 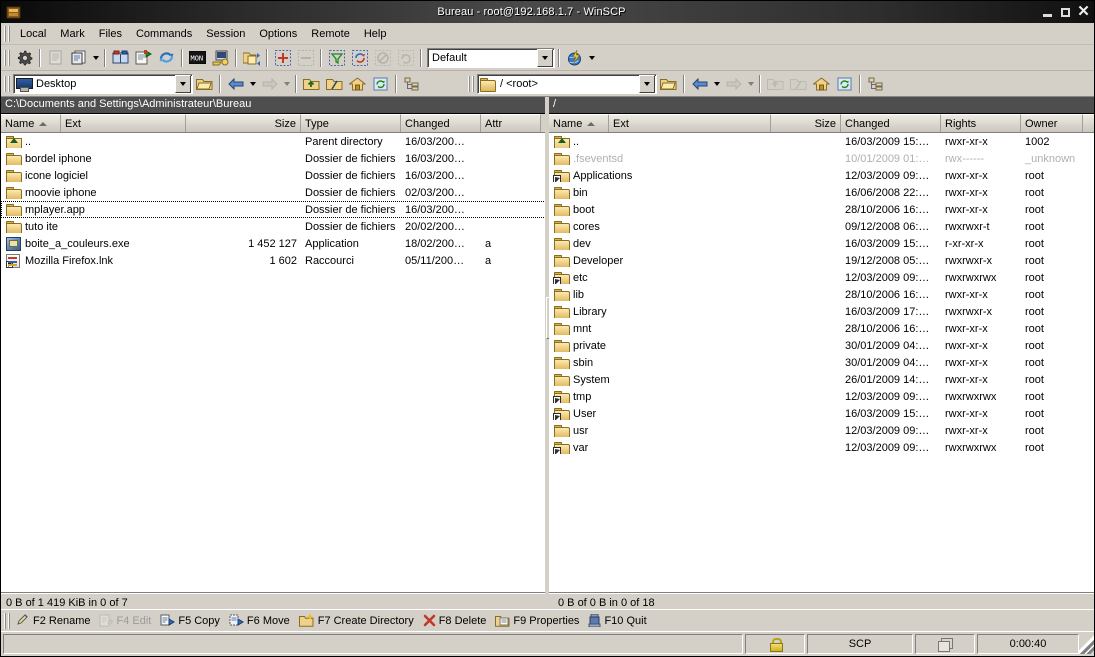 What do you see at coordinates (1083, 11) in the screenshot?
I see `close-button: ✕` at bounding box center [1083, 11].